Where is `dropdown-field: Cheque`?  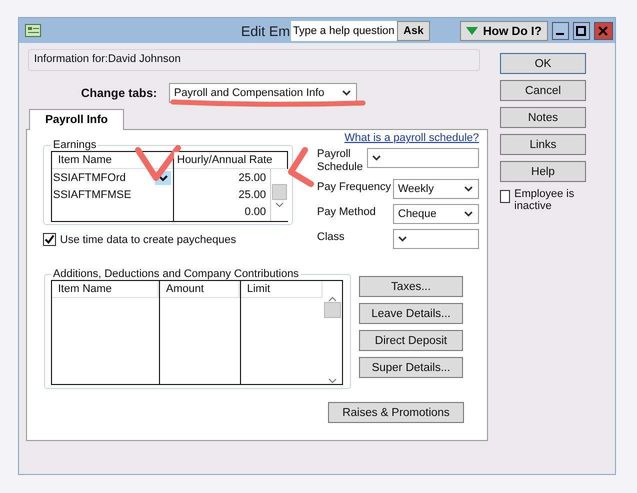
dropdown-field: Cheque is located at coordinates (436, 214).